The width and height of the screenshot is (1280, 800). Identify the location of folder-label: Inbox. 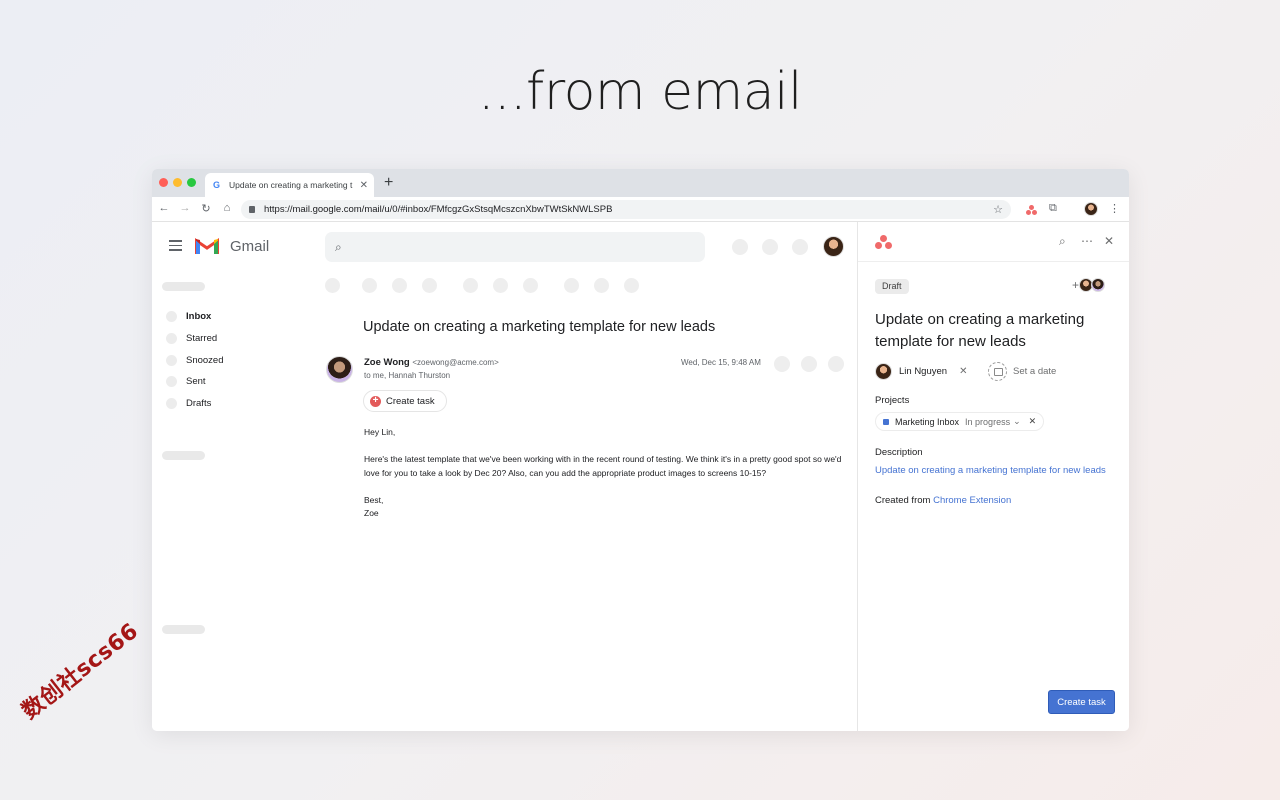
(199, 317).